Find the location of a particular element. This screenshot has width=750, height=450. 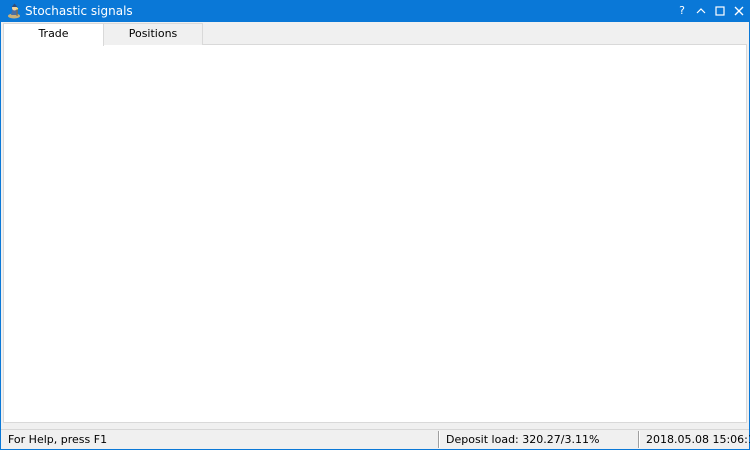

maximize-icon is located at coordinates (720, 11).